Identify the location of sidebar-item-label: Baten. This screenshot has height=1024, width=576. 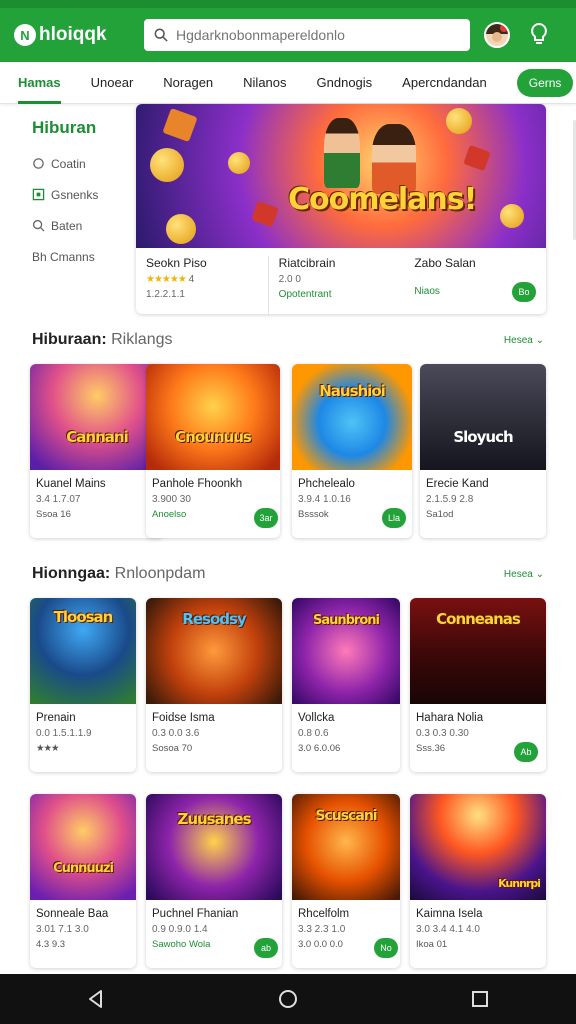
(67, 225).